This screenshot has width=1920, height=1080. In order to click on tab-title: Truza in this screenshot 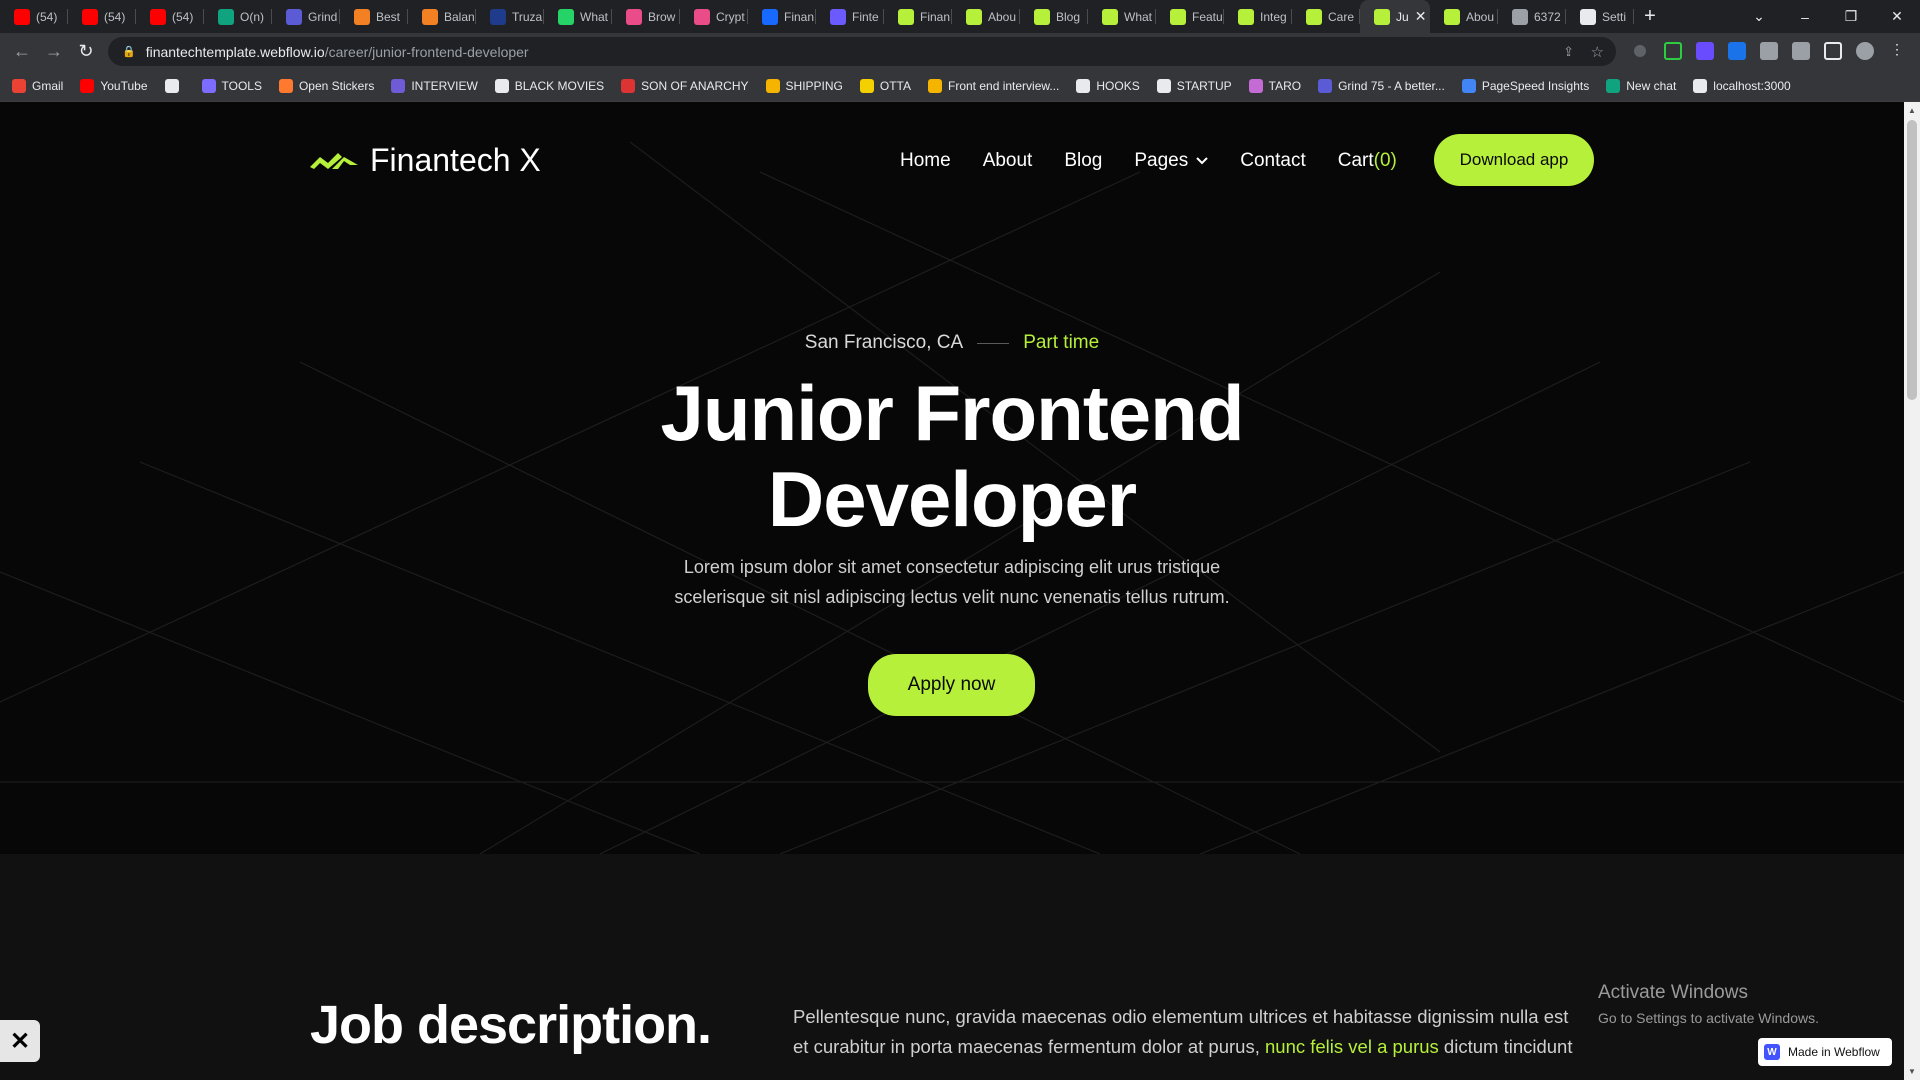, I will do `click(527, 16)`.